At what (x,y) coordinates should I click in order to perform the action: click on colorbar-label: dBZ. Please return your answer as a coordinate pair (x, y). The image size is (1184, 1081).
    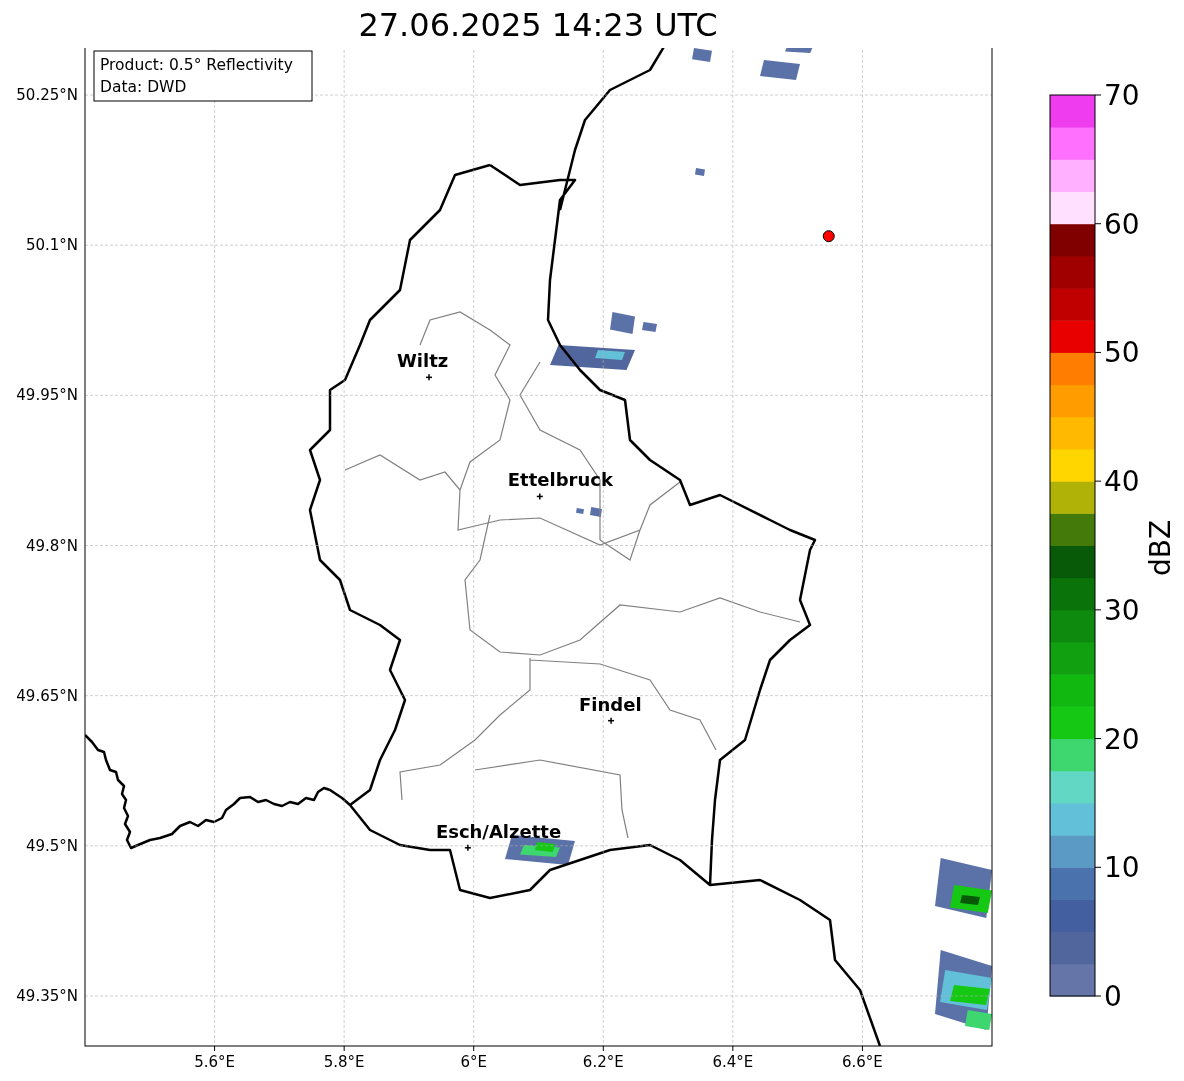
    Looking at the image, I should click on (1160, 548).